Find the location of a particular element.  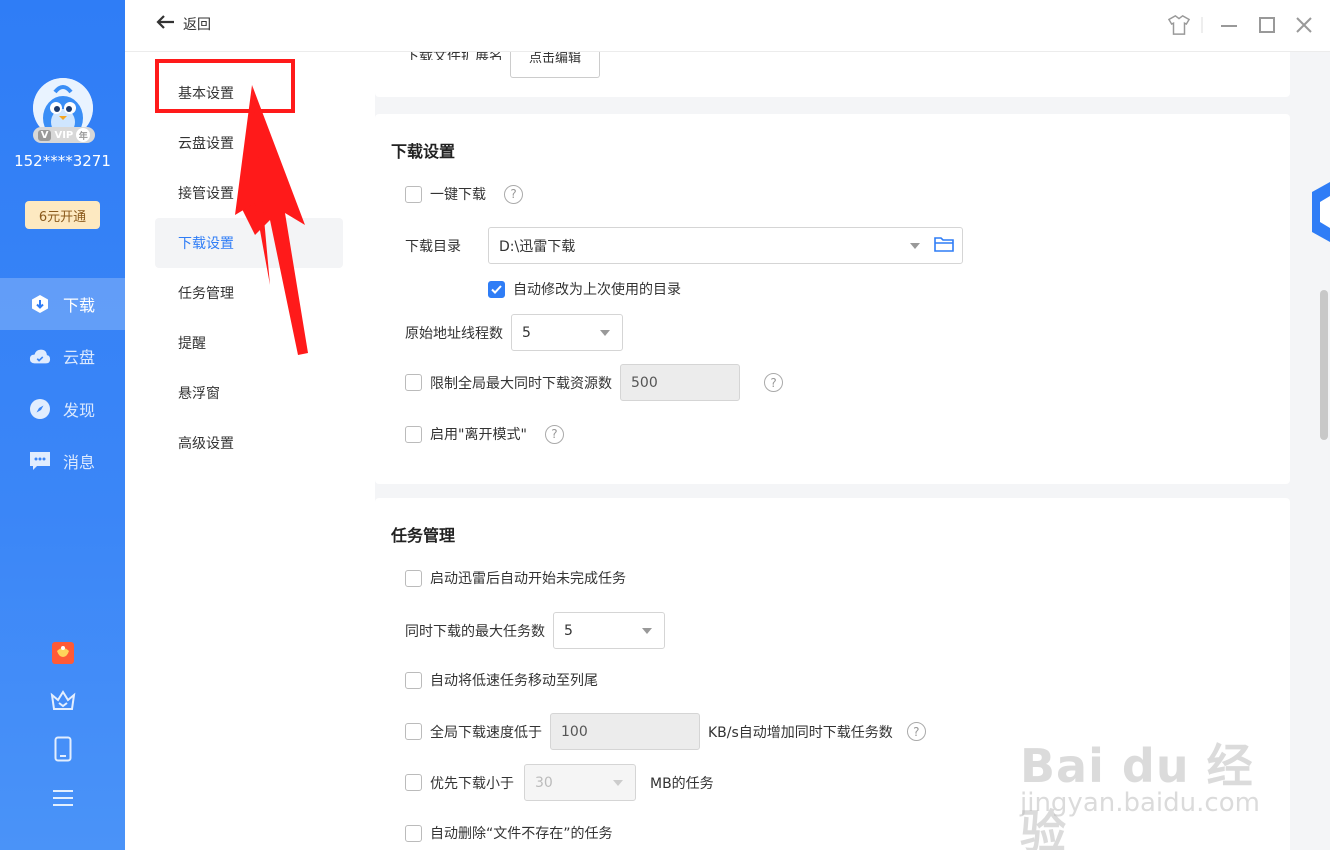

auto-delete-row: 自动删除“文件不存在”的任务 is located at coordinates (509, 833).